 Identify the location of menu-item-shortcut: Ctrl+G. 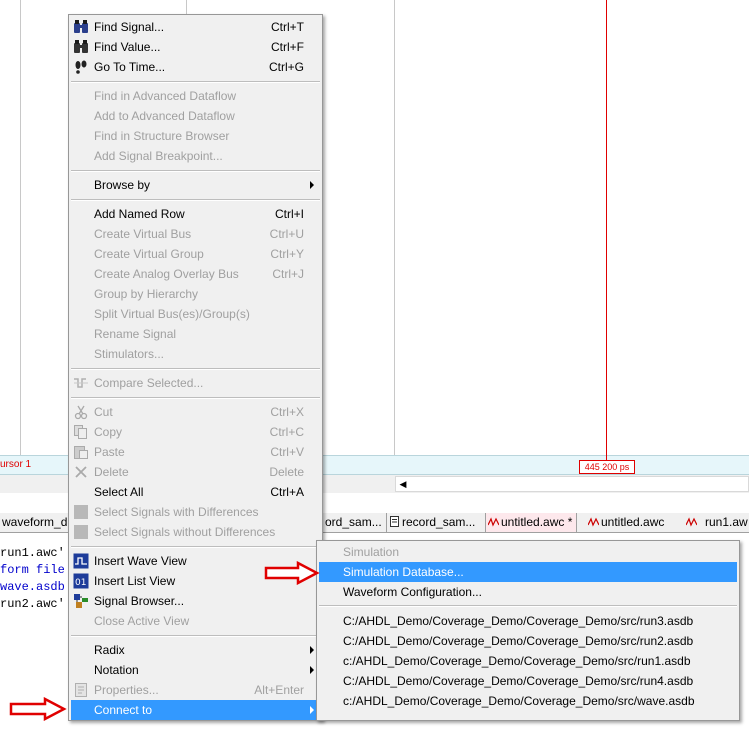
(286, 67).